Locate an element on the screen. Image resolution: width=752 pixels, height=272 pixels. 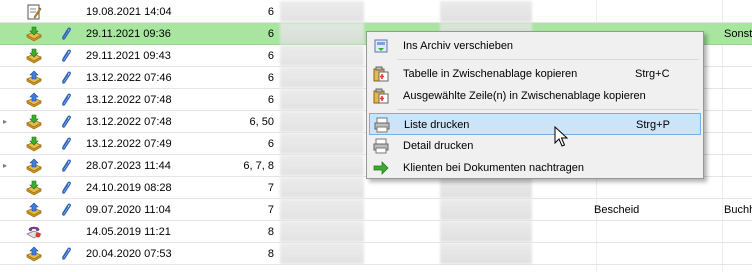
table-row: 09.07.2020 11:04 7 Bescheid Buchh is located at coordinates (376, 210).